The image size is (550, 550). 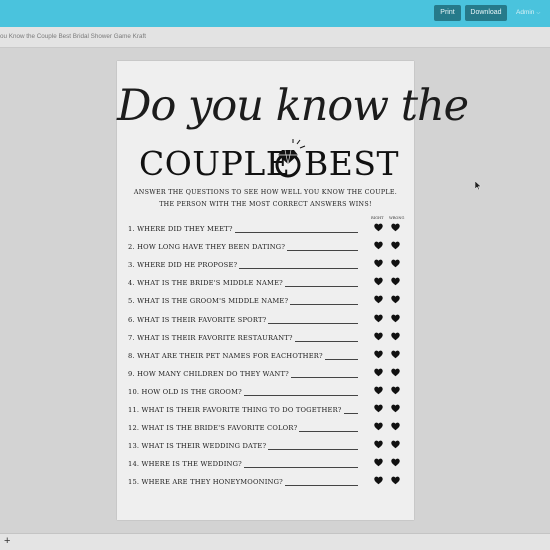 What do you see at coordinates (266, 392) in the screenshot?
I see `question-row: 10. HOW OLD IS THE GROOM?` at bounding box center [266, 392].